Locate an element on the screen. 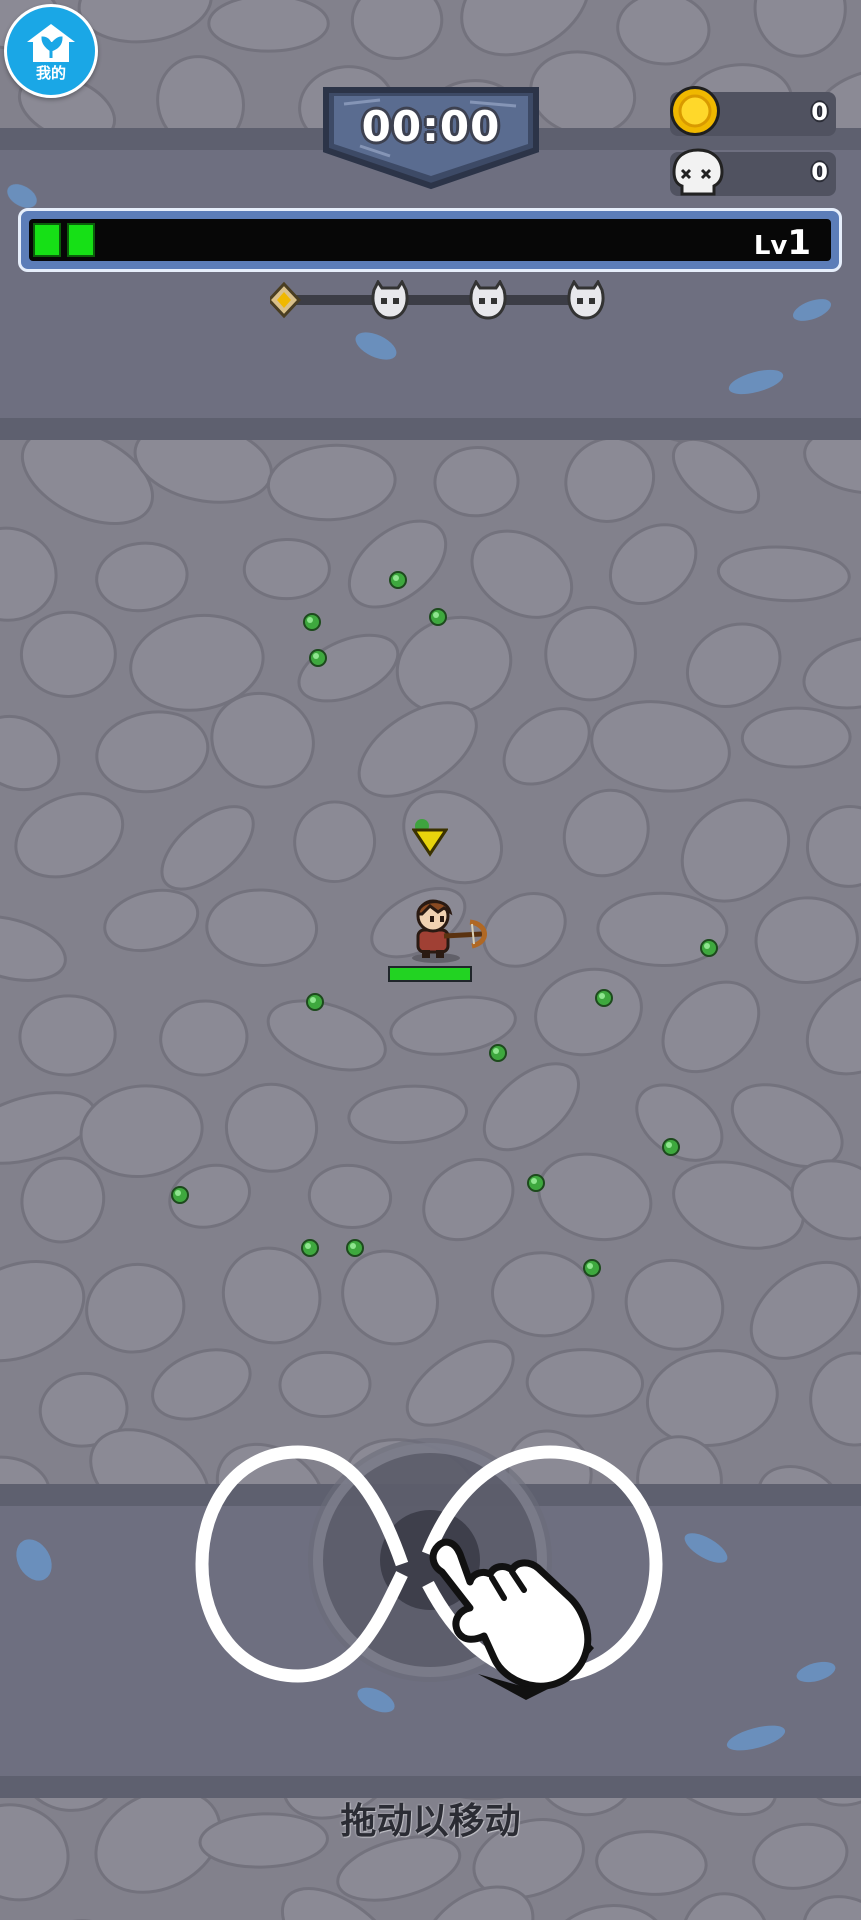 The height and width of the screenshot is (1920, 861). level-label: Lv1 is located at coordinates (782, 243).